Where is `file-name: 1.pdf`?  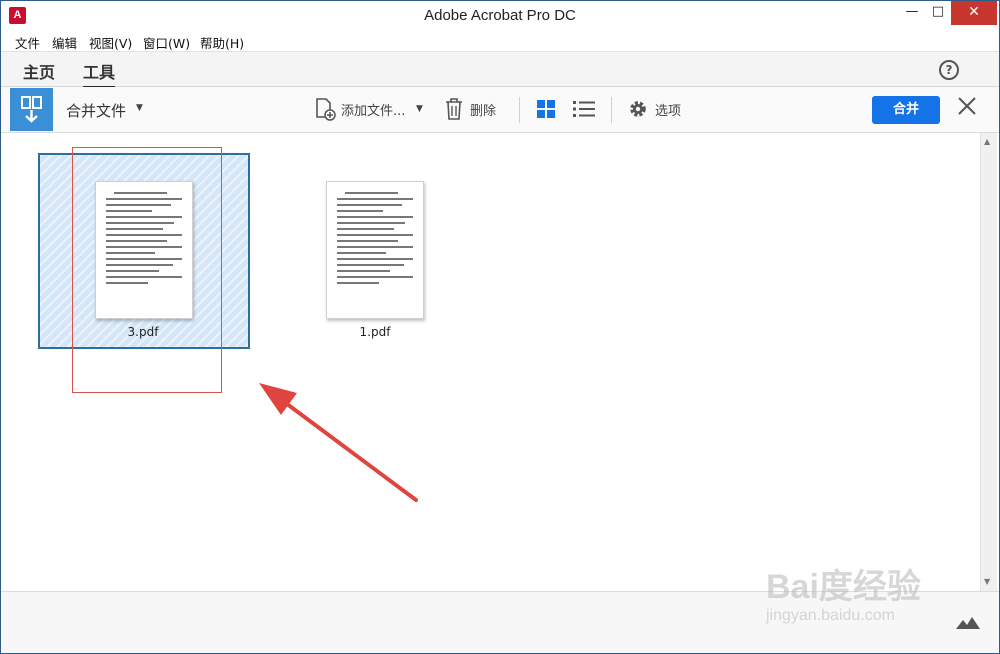 file-name: 1.pdf is located at coordinates (375, 332).